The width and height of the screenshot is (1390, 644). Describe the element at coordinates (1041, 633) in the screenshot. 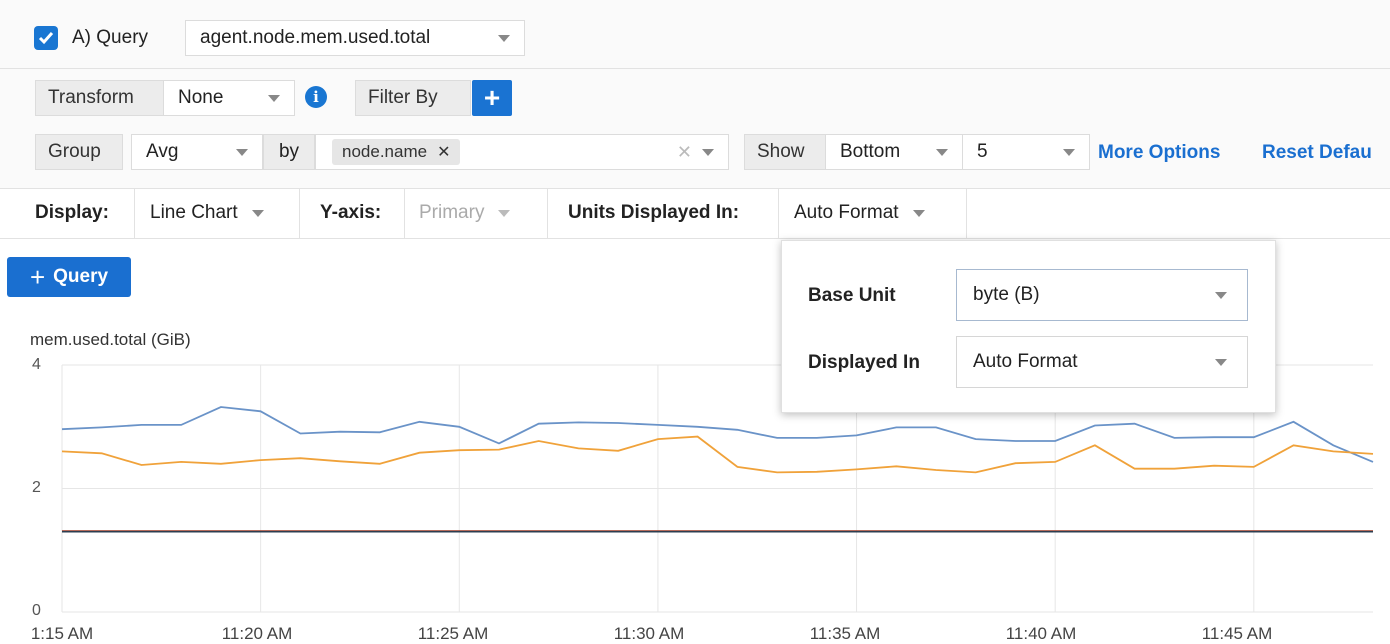

I see `x-tick-label: 11:40 AM` at that location.